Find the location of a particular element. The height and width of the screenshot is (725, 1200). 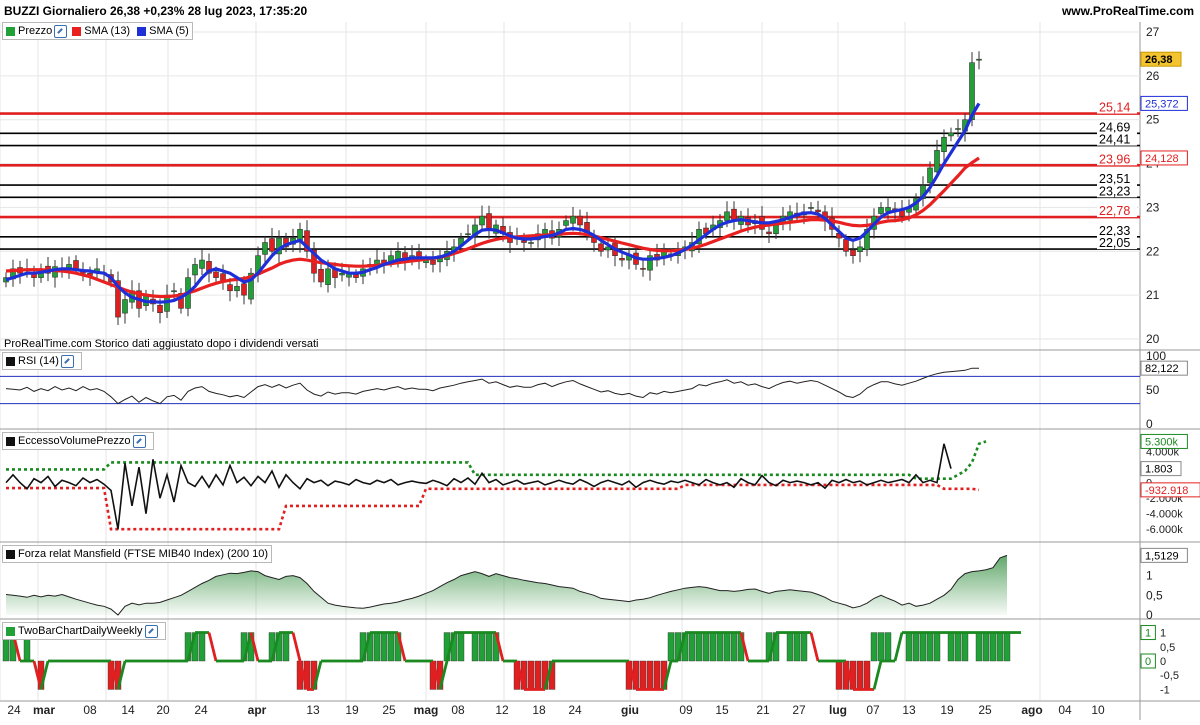

price-tick-label: 21 is located at coordinates (1153, 295).